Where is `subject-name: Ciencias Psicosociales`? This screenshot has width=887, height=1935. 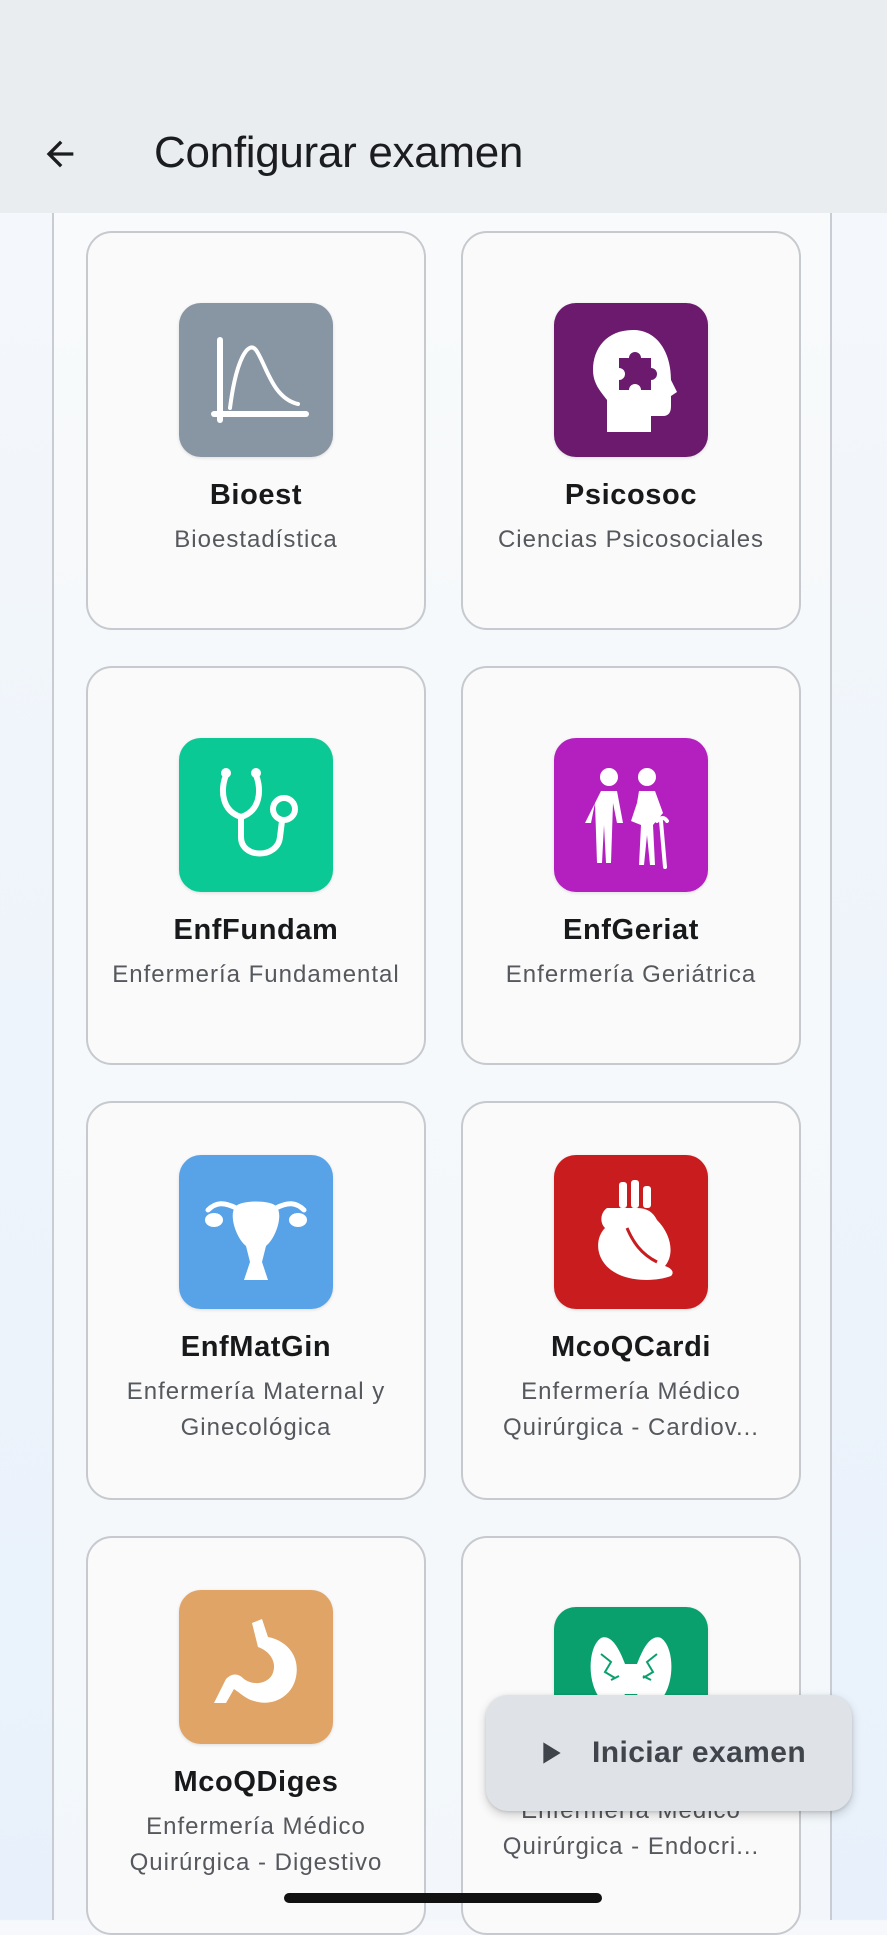
subject-name: Ciencias Psicosociales is located at coordinates (631, 539).